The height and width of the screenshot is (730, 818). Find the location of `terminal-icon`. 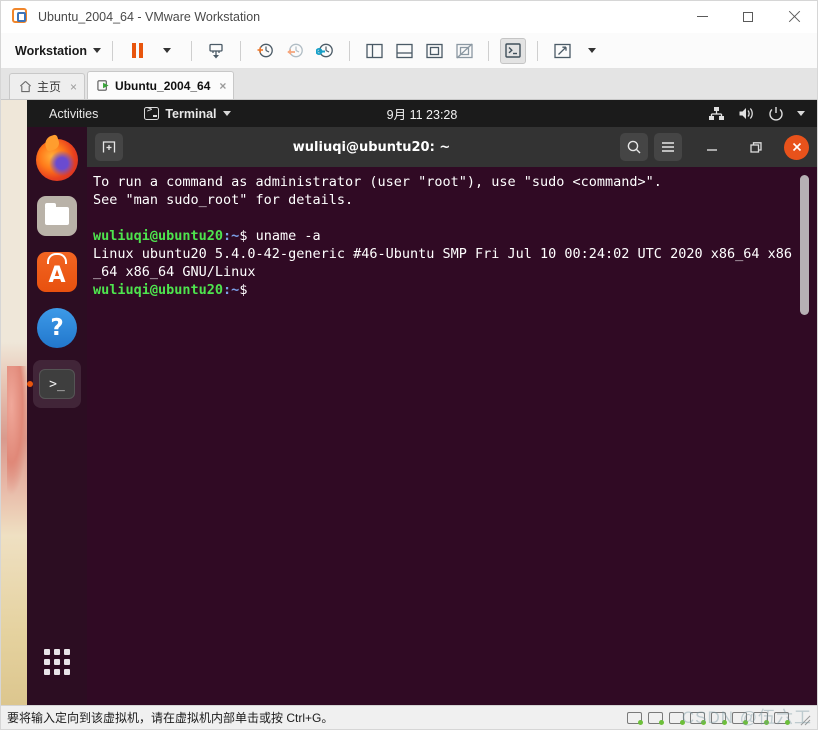

terminal-icon is located at coordinates (152, 112).